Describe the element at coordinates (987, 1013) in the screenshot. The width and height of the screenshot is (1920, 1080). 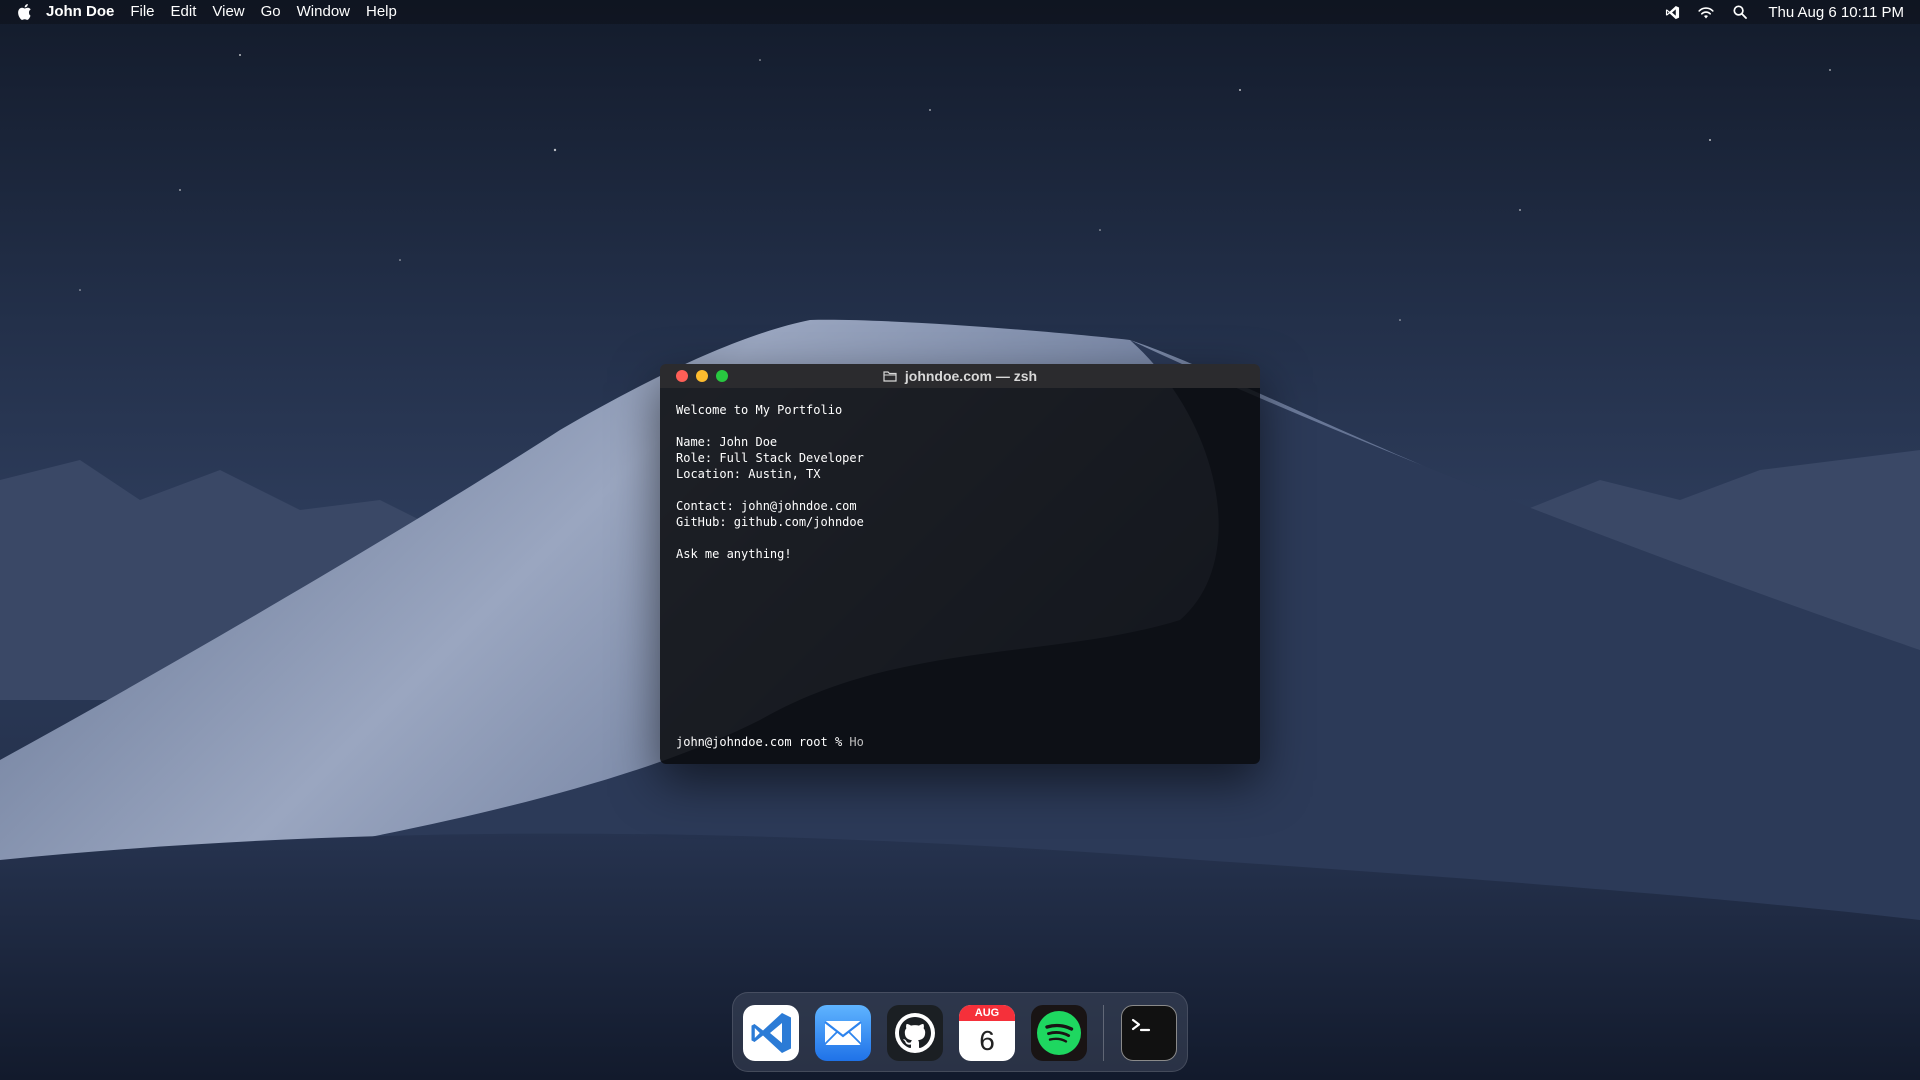
I see `calendar-month: AUG` at that location.